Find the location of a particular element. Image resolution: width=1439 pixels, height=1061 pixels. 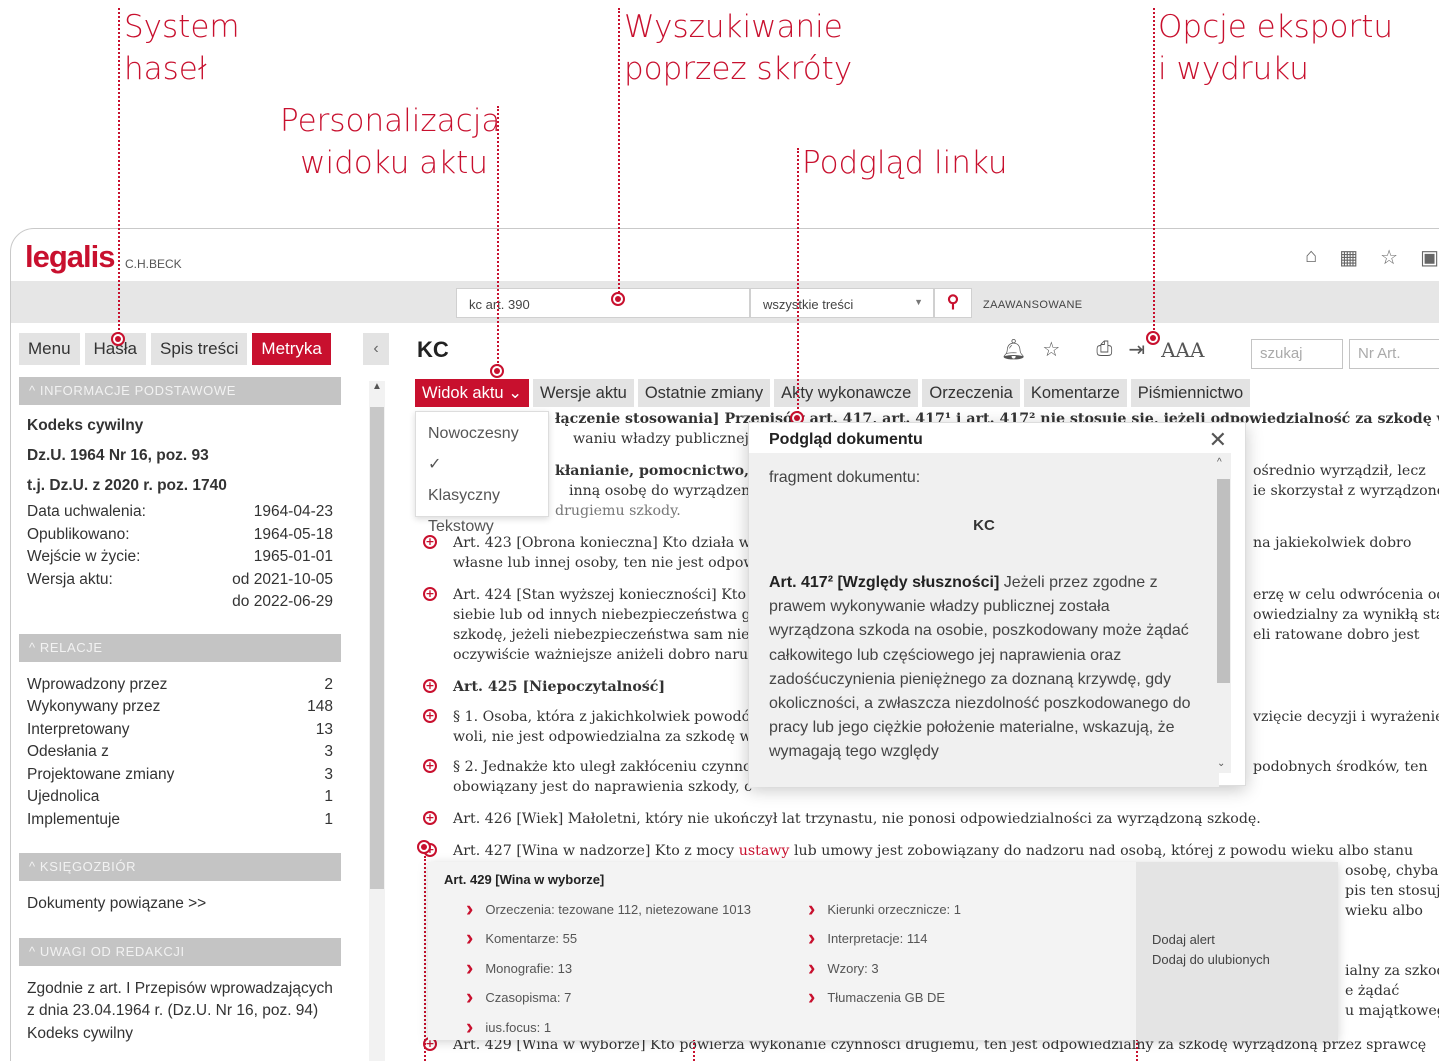

section-library-title: KSIĘGOZBIÓR is located at coordinates (88, 866).